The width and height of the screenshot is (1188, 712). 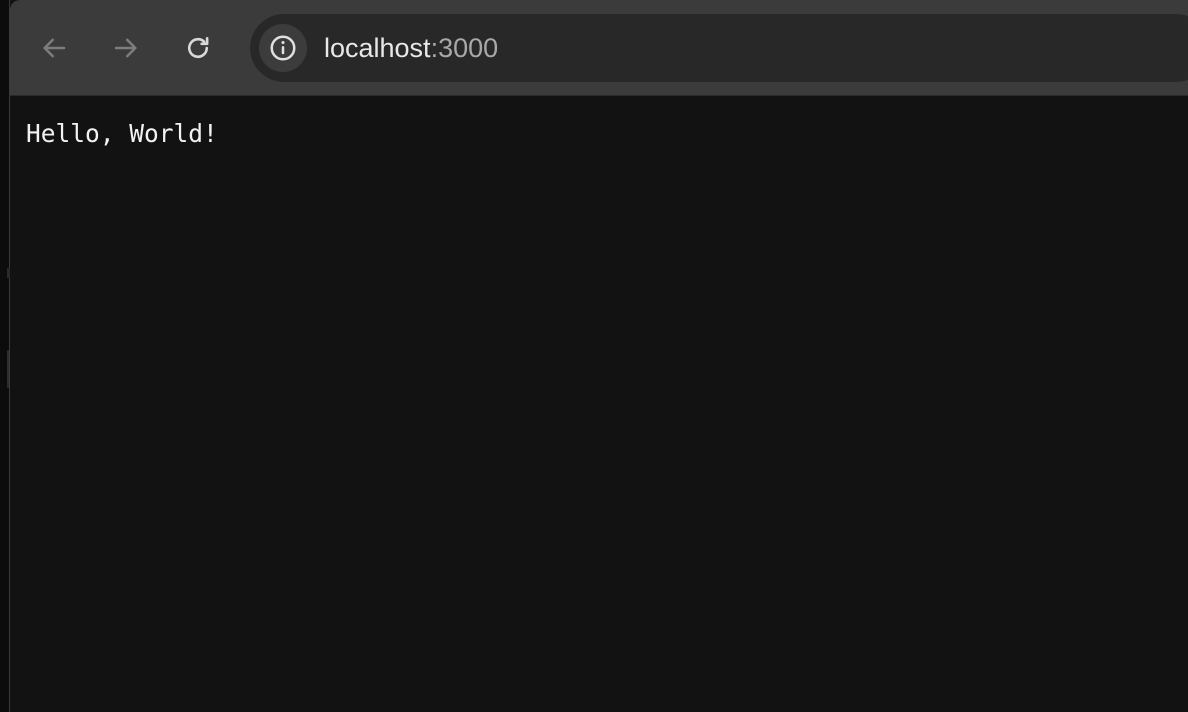 I want to click on forward-button, so click(x=126, y=48).